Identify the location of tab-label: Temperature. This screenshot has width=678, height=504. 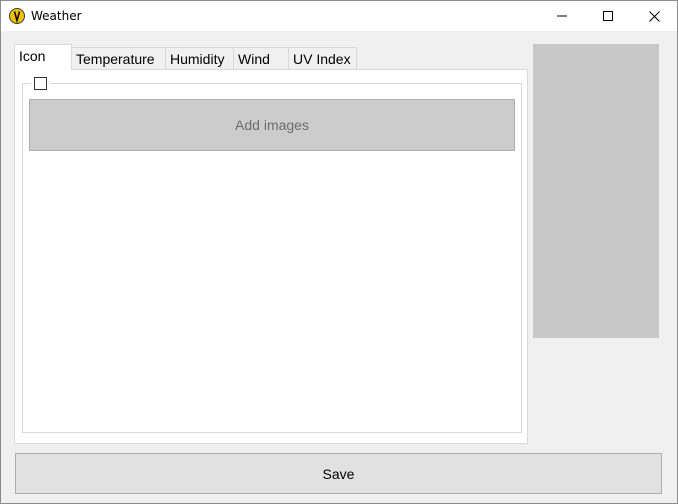
(115, 59).